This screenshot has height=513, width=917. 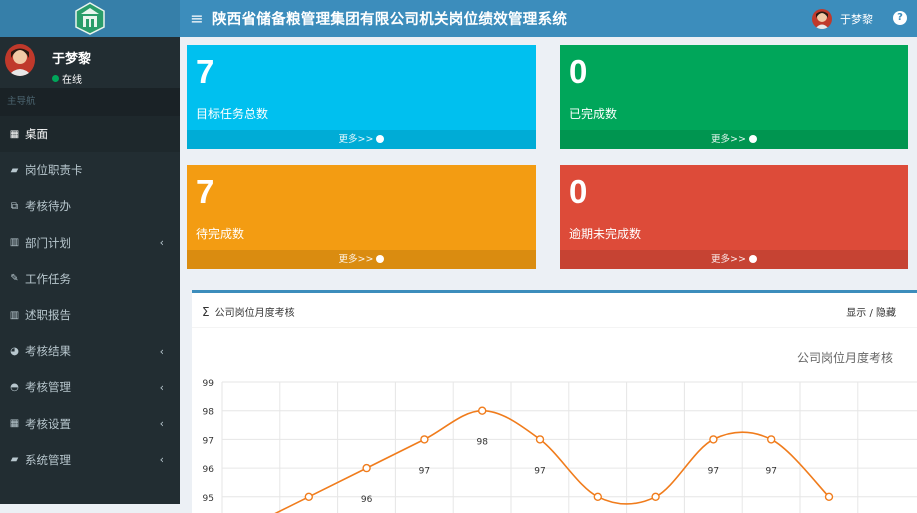 I want to click on help-icon: ?, so click(x=900, y=18).